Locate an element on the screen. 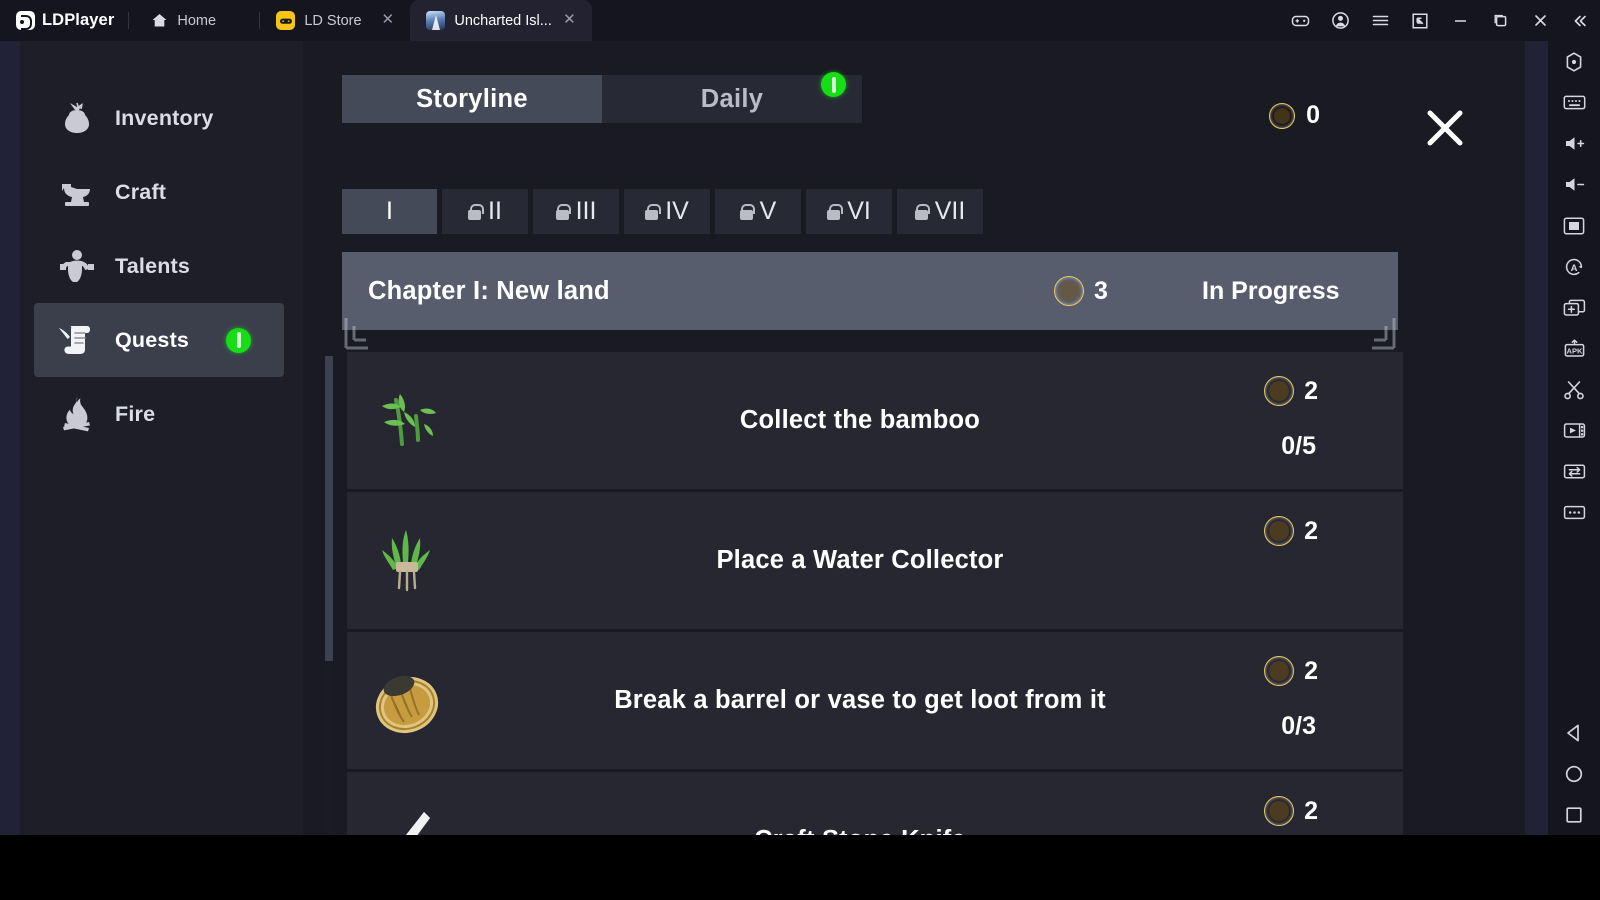  svg-text: A is located at coordinates (1574, 268).